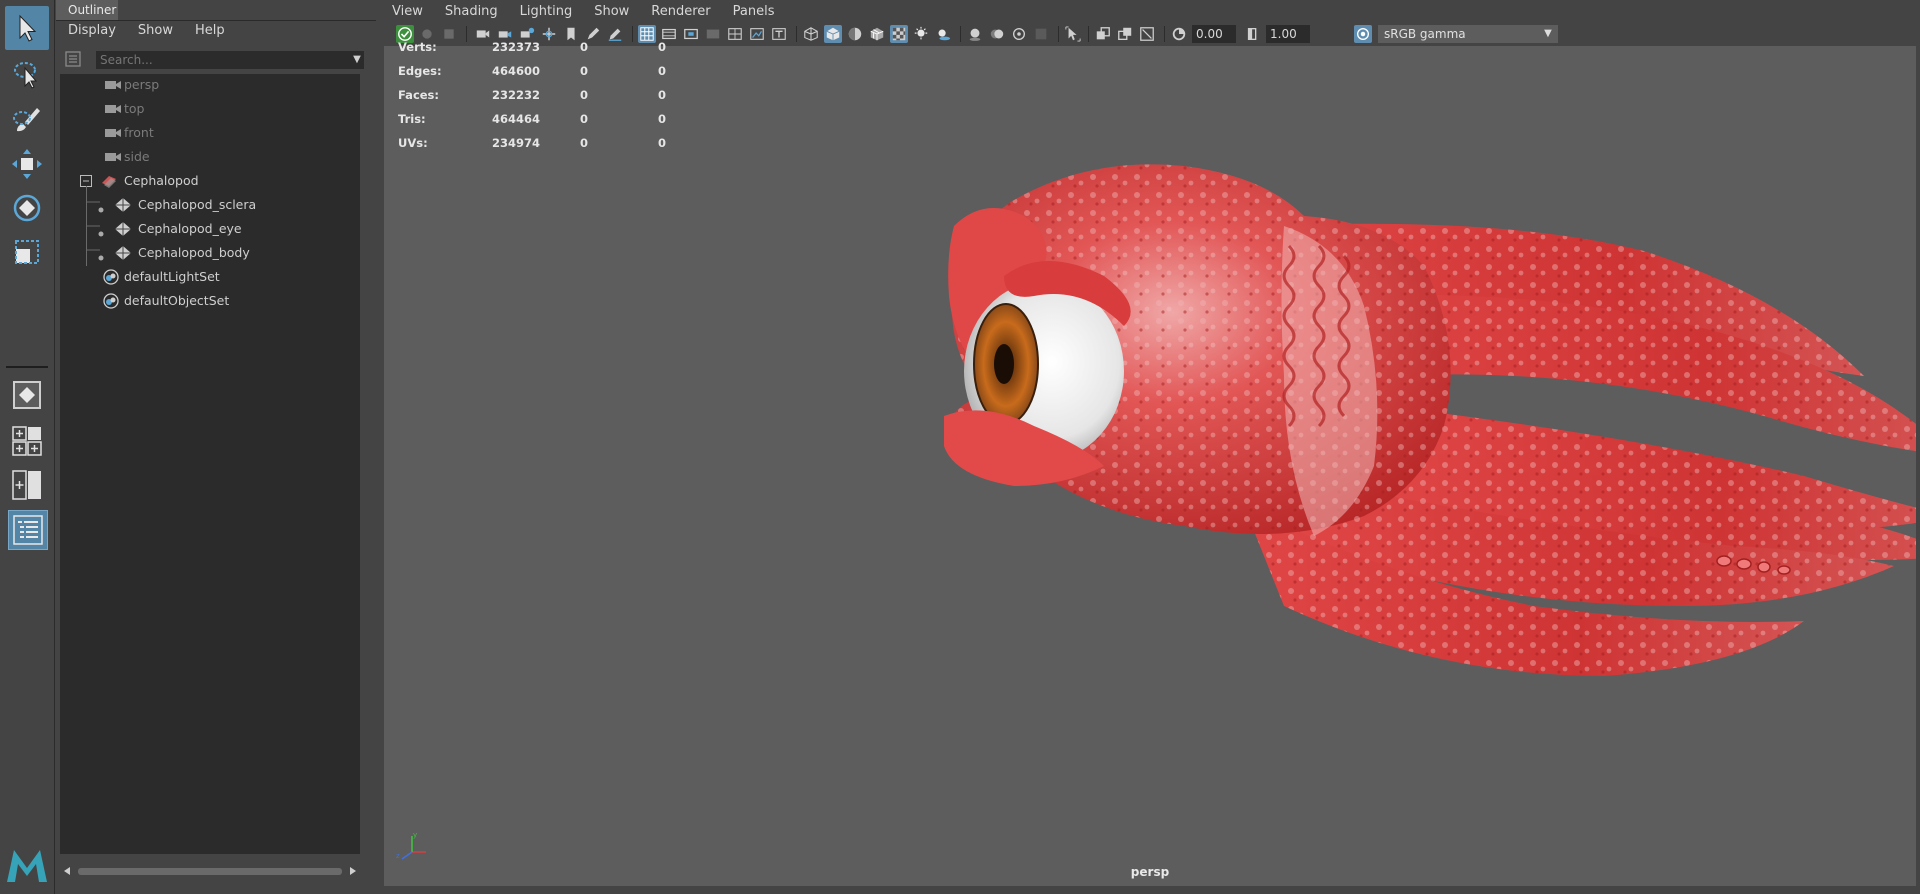  Describe the element at coordinates (516, 47) in the screenshot. I see `hud-value: 232373` at that location.